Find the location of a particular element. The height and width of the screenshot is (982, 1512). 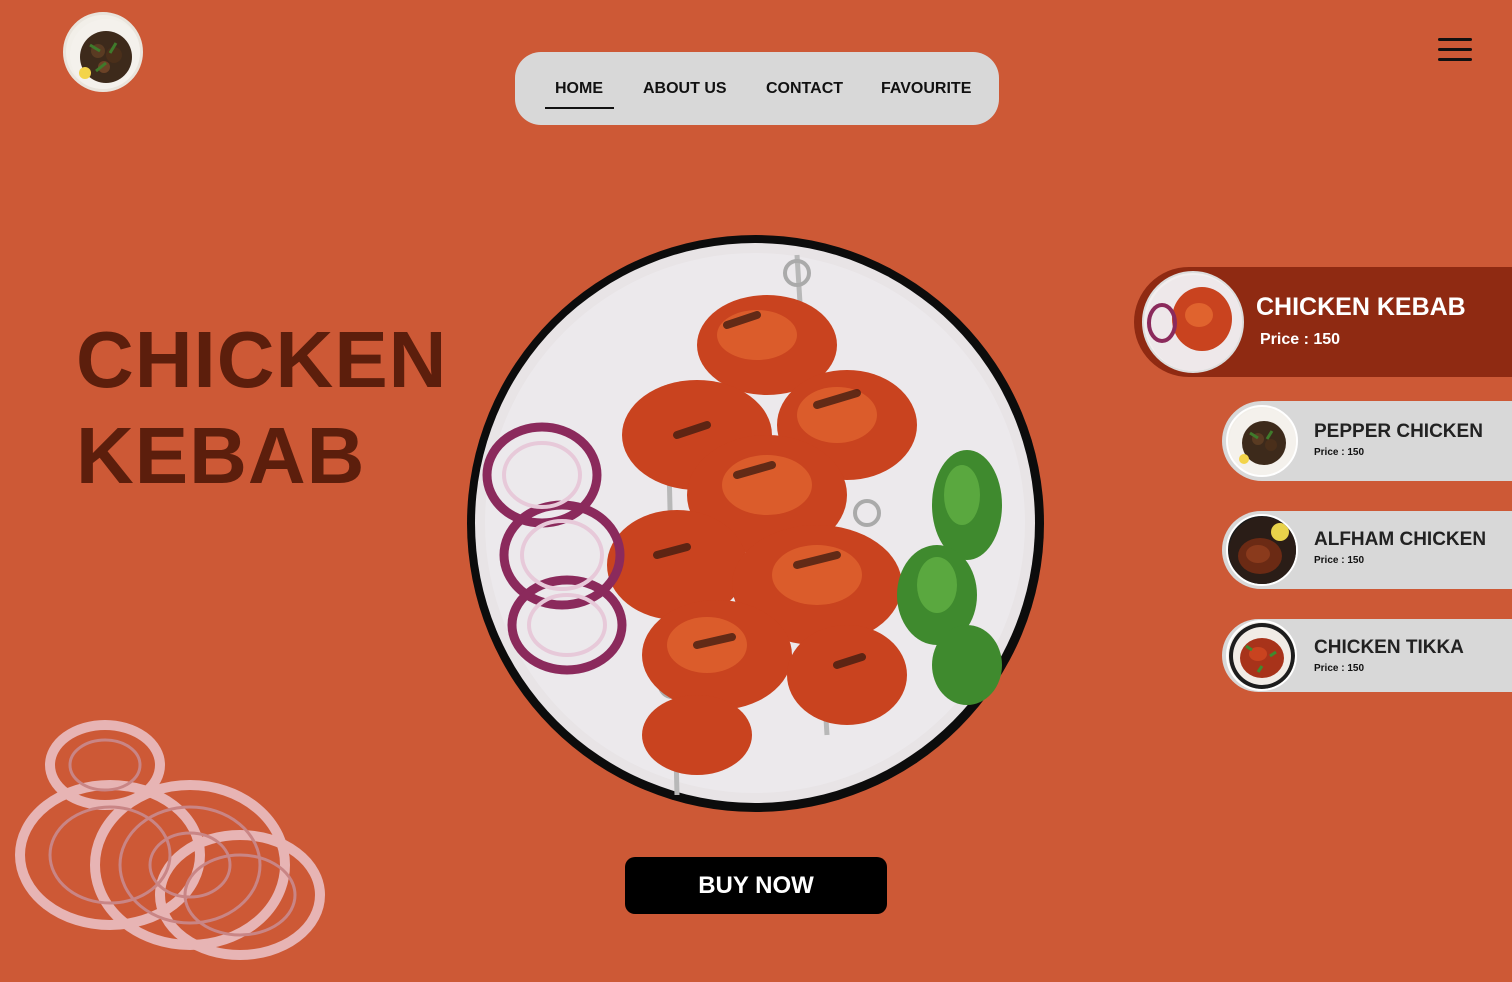

hero-title-line1: CHICKEN is located at coordinates (262, 359).